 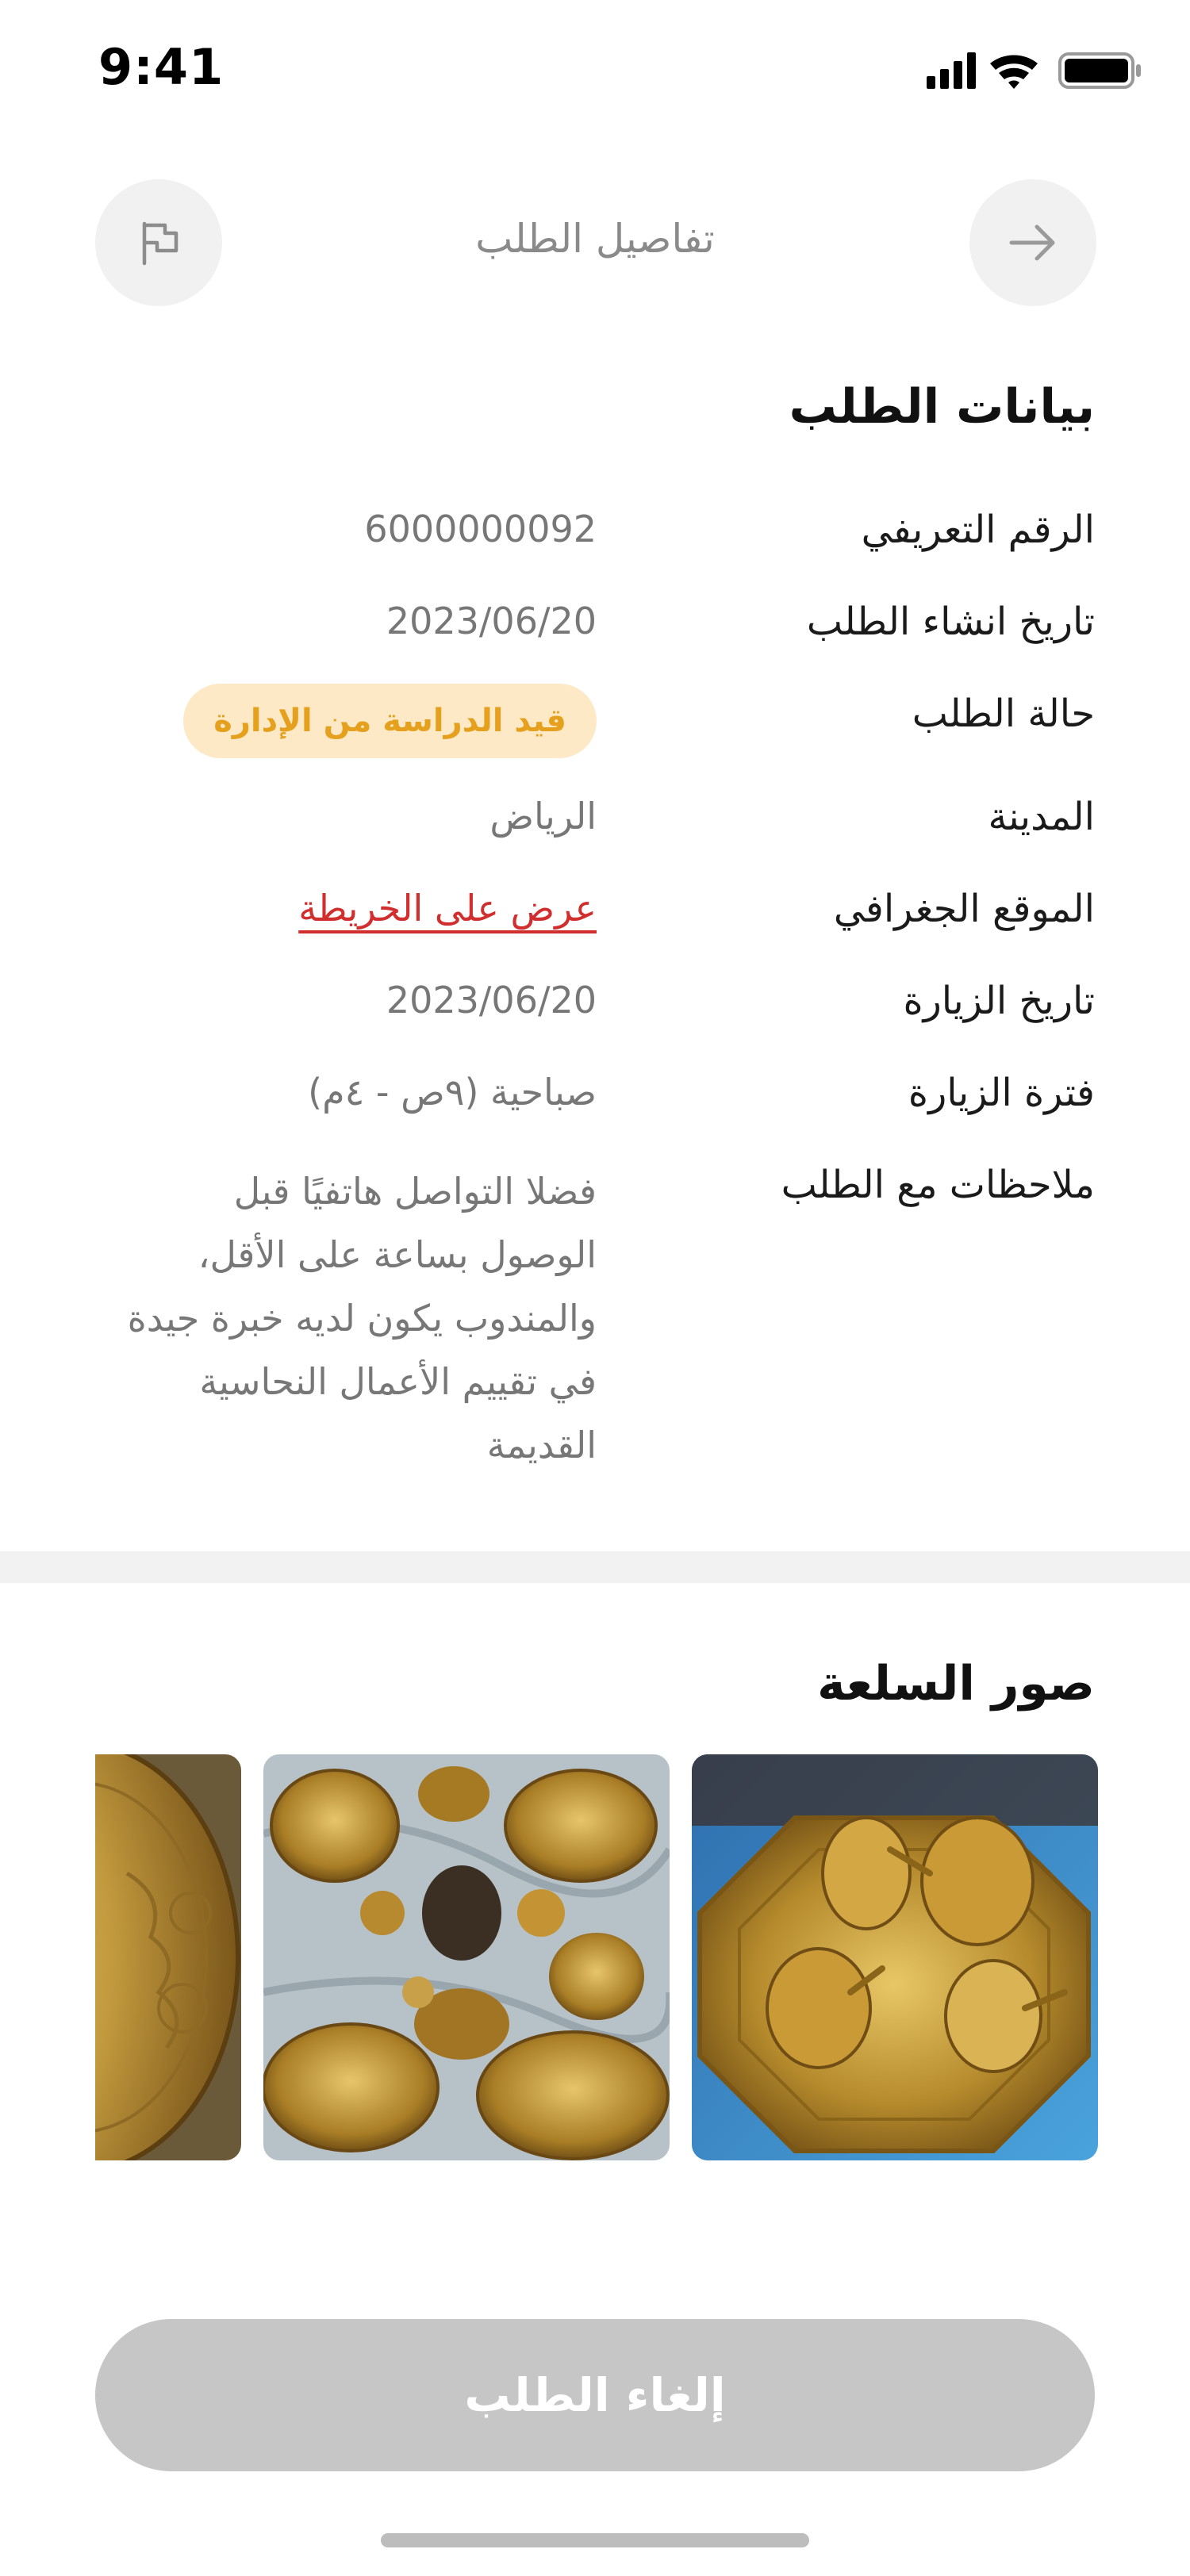 What do you see at coordinates (161, 67) in the screenshot?
I see `status-time: 9:41` at bounding box center [161, 67].